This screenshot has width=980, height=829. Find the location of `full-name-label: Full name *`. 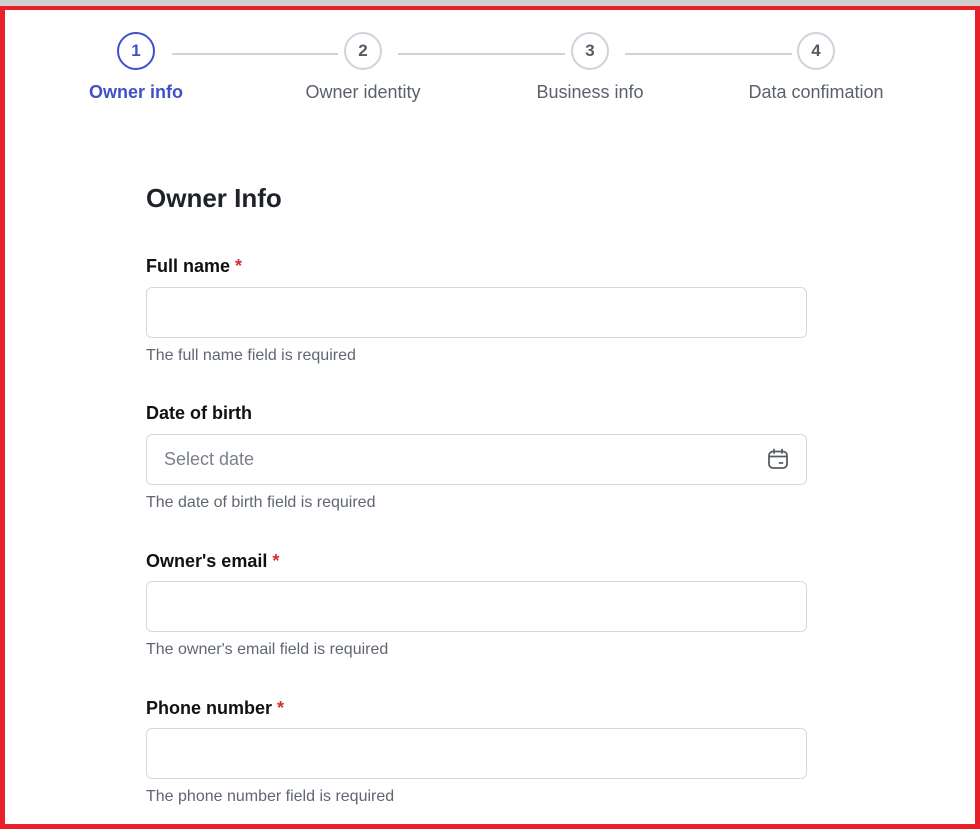

full-name-label: Full name * is located at coordinates (194, 266).